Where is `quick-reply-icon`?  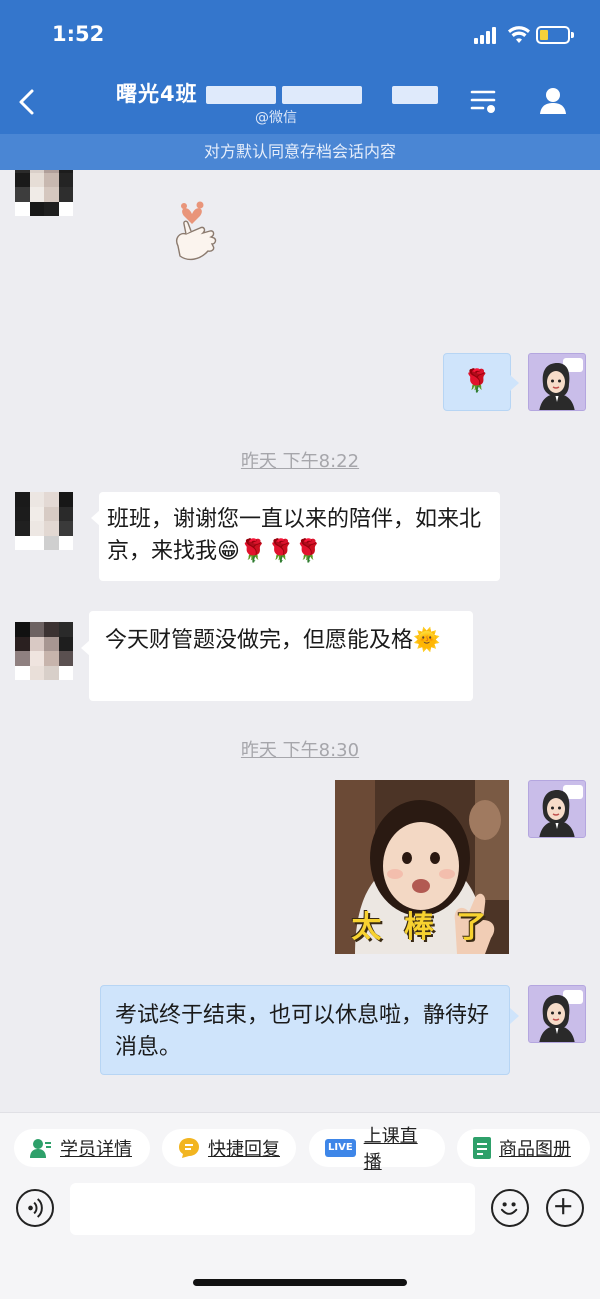 quick-reply-icon is located at coordinates (189, 1148).